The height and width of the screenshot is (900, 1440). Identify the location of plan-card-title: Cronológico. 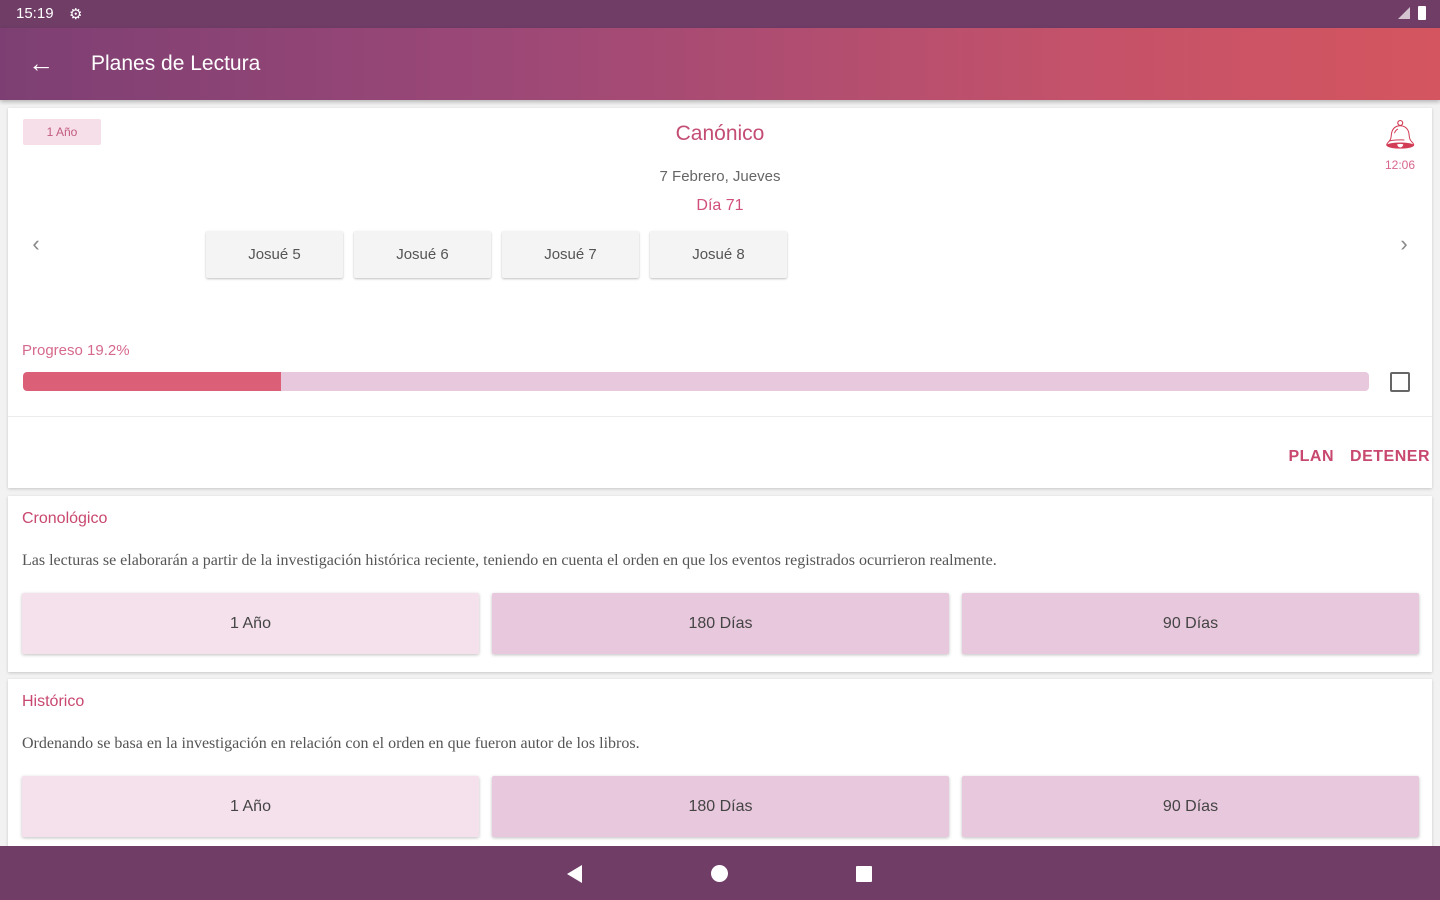
(65, 518).